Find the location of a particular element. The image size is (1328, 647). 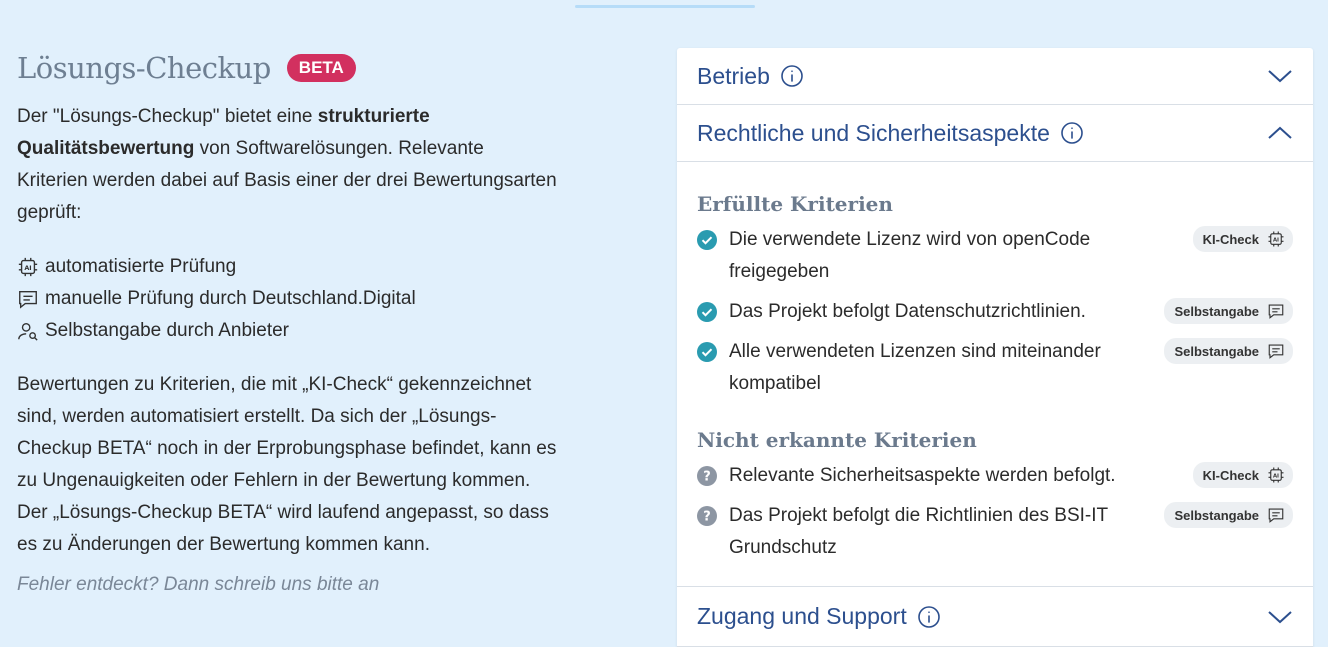

unknown-criteria-heading: Nicht erkannte Kriterien is located at coordinates (837, 440).